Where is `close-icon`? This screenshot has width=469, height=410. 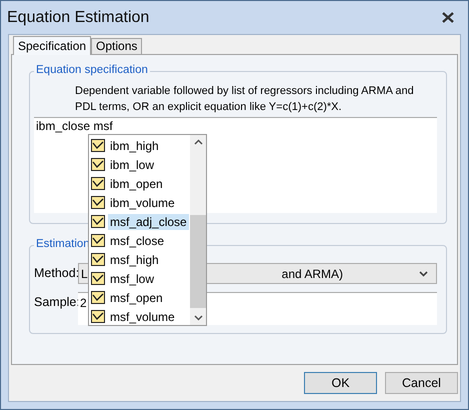
close-icon is located at coordinates (448, 17).